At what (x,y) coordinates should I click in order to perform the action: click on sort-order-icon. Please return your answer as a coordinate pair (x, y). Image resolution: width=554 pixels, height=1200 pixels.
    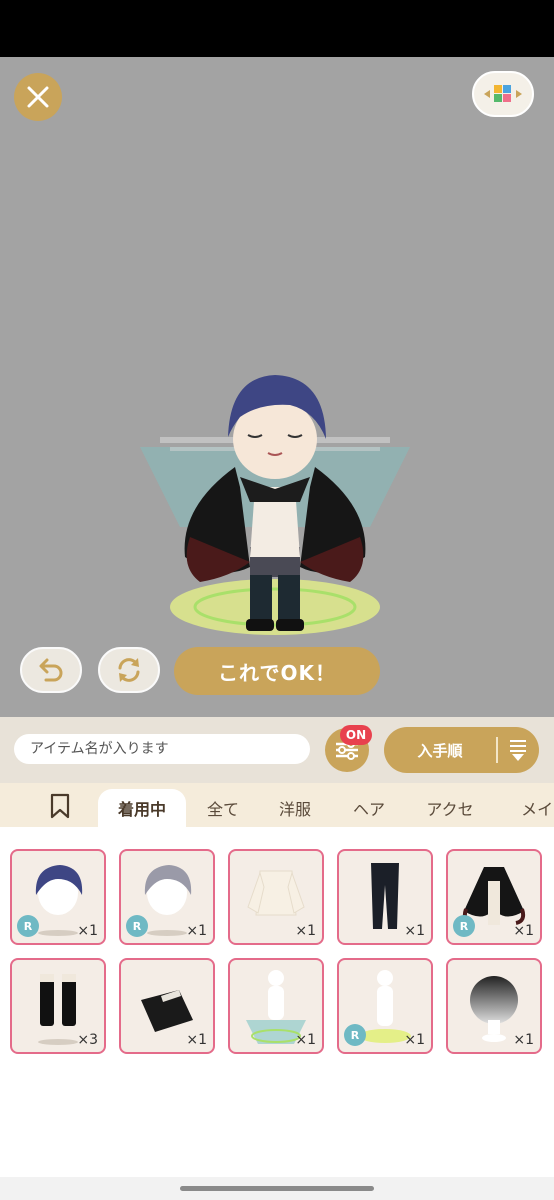
    Looking at the image, I should click on (518, 750).